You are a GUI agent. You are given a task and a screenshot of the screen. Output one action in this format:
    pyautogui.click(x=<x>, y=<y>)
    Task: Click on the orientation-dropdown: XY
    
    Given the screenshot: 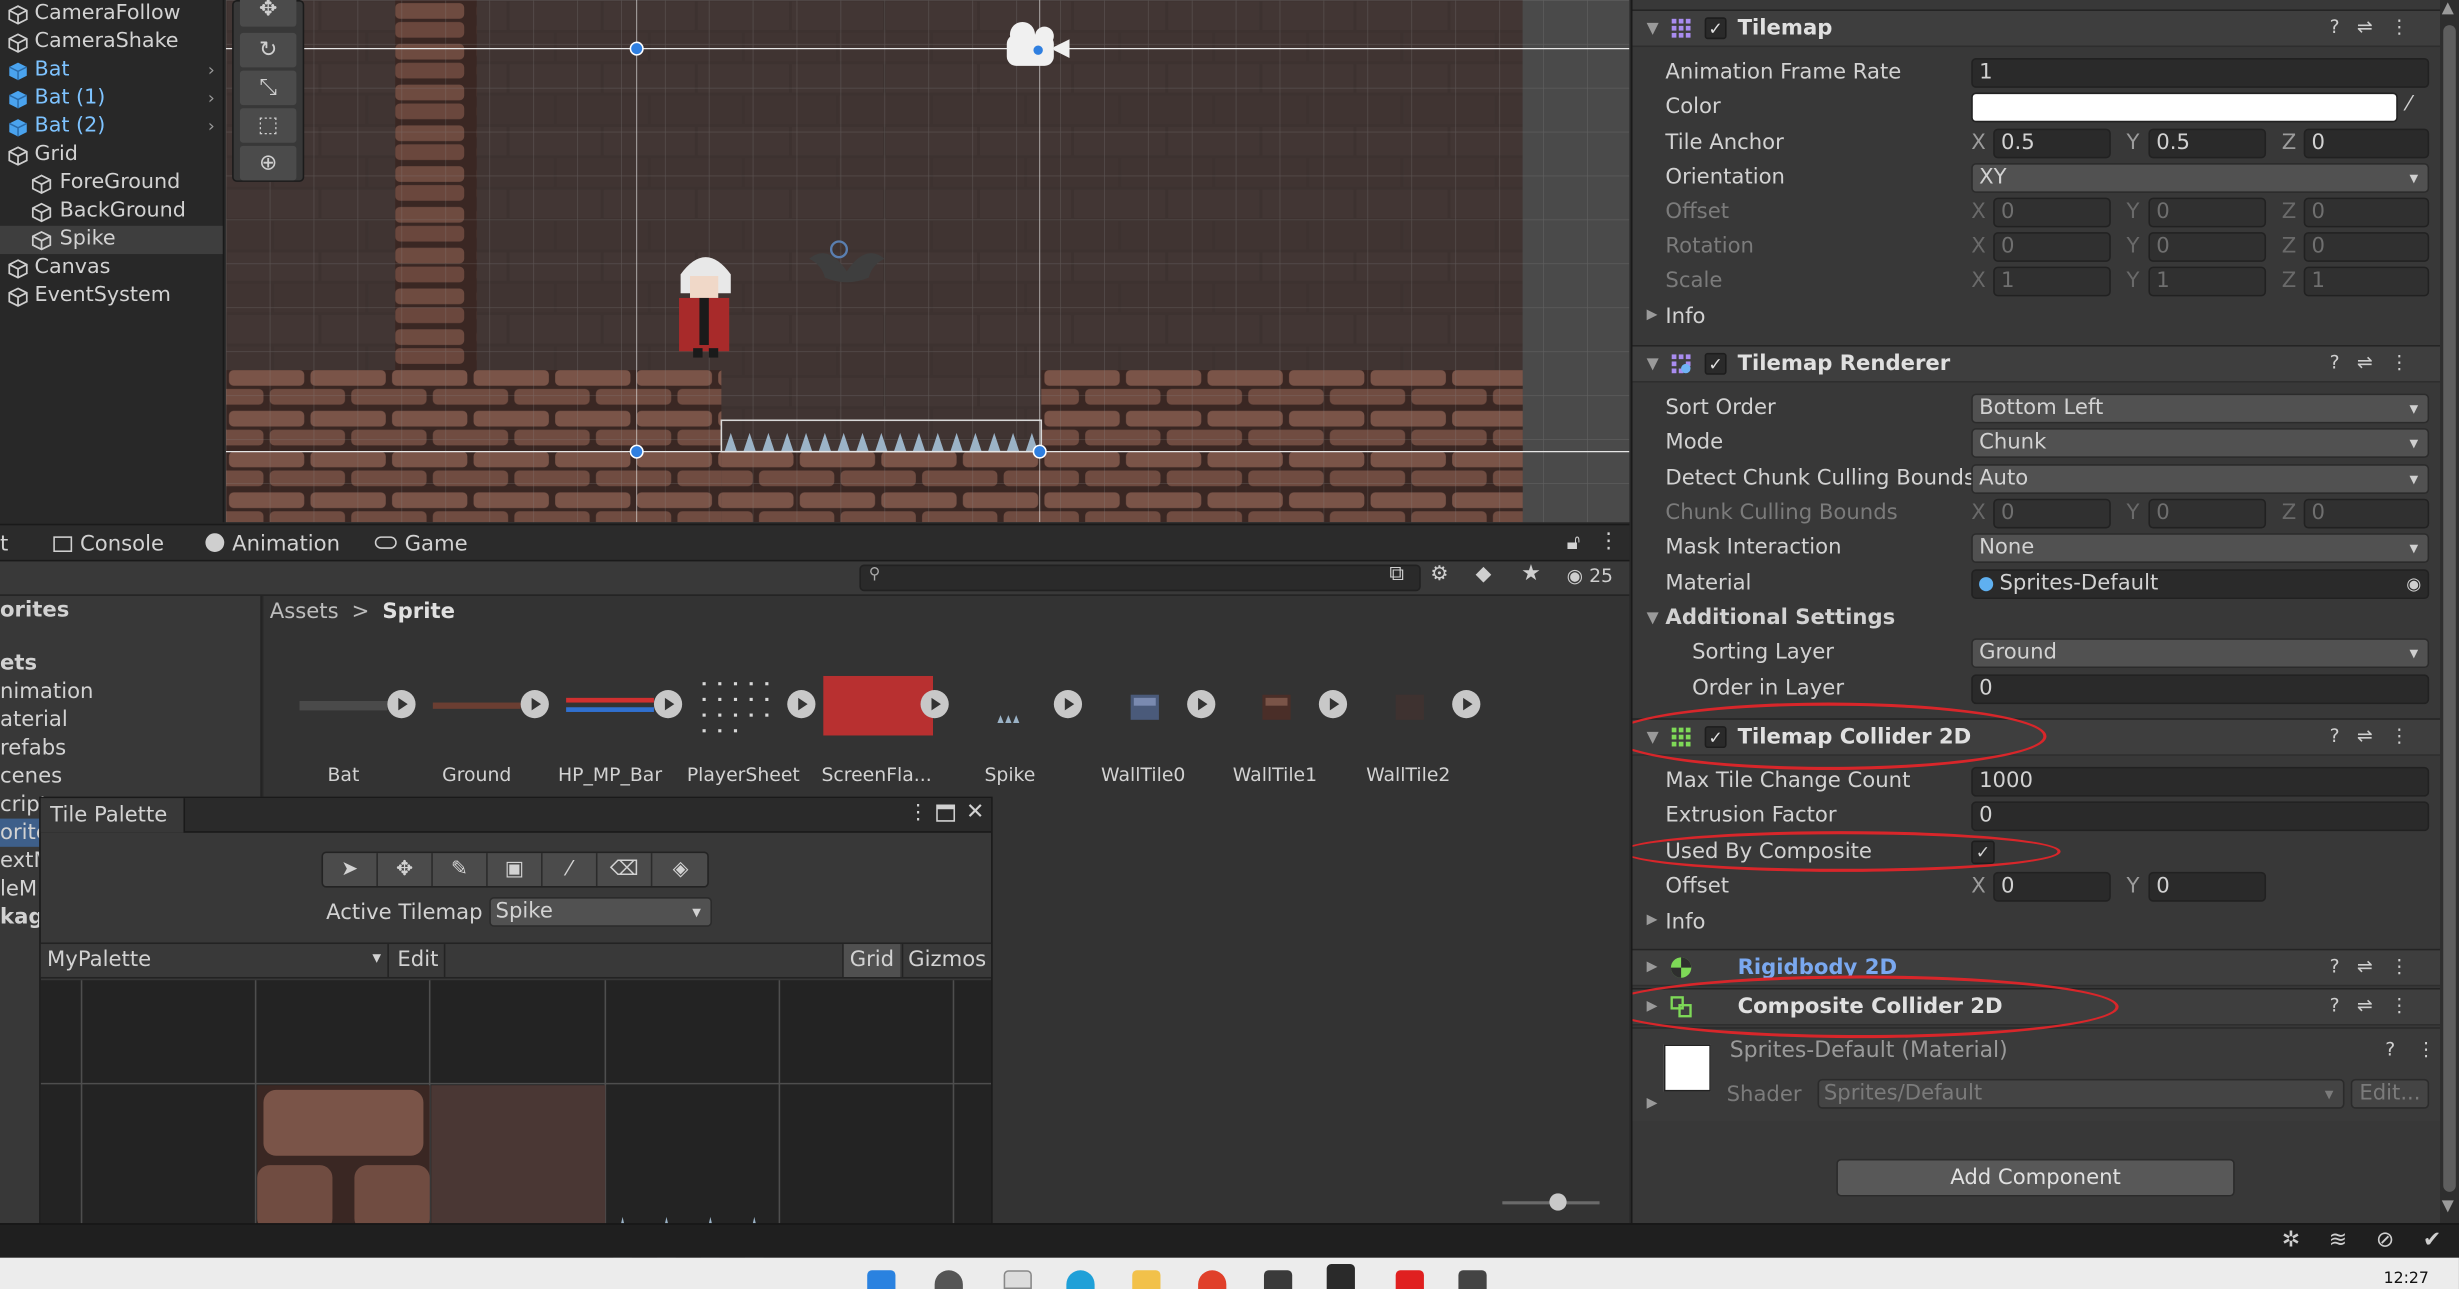 What is the action you would take?
    pyautogui.click(x=2200, y=178)
    